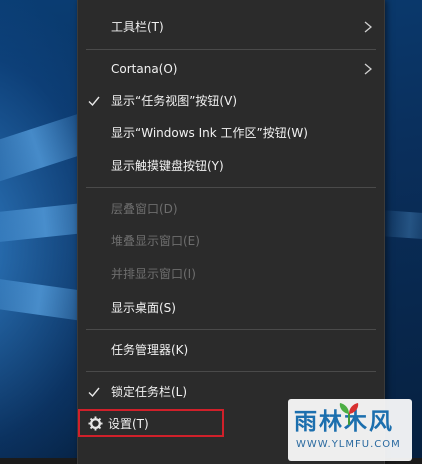 This screenshot has width=422, height=464. I want to click on menu-item-show-task-view: 显示“任务视图”按钮(V), so click(231, 101).